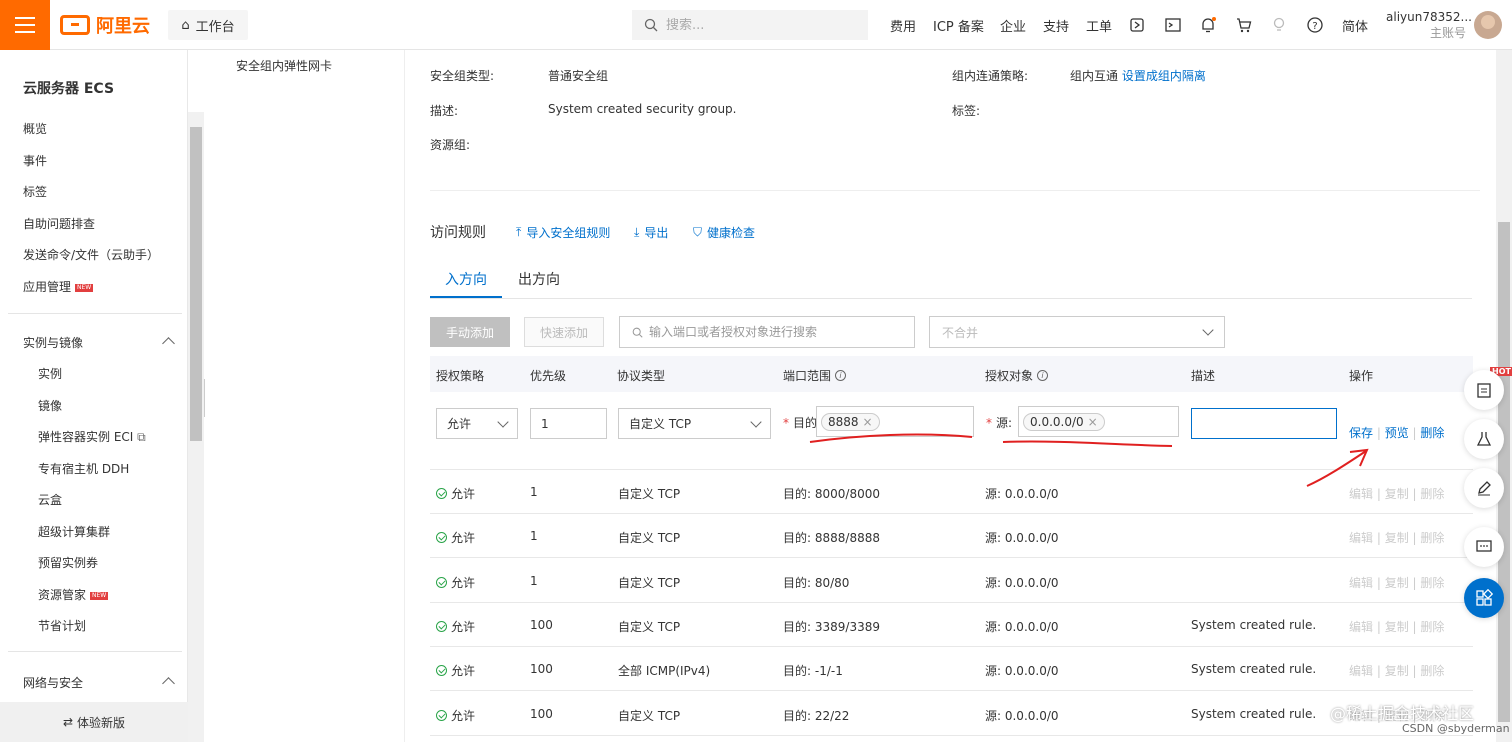  I want to click on import-rules-link: ⤒ 导入安全组规则, so click(563, 232).